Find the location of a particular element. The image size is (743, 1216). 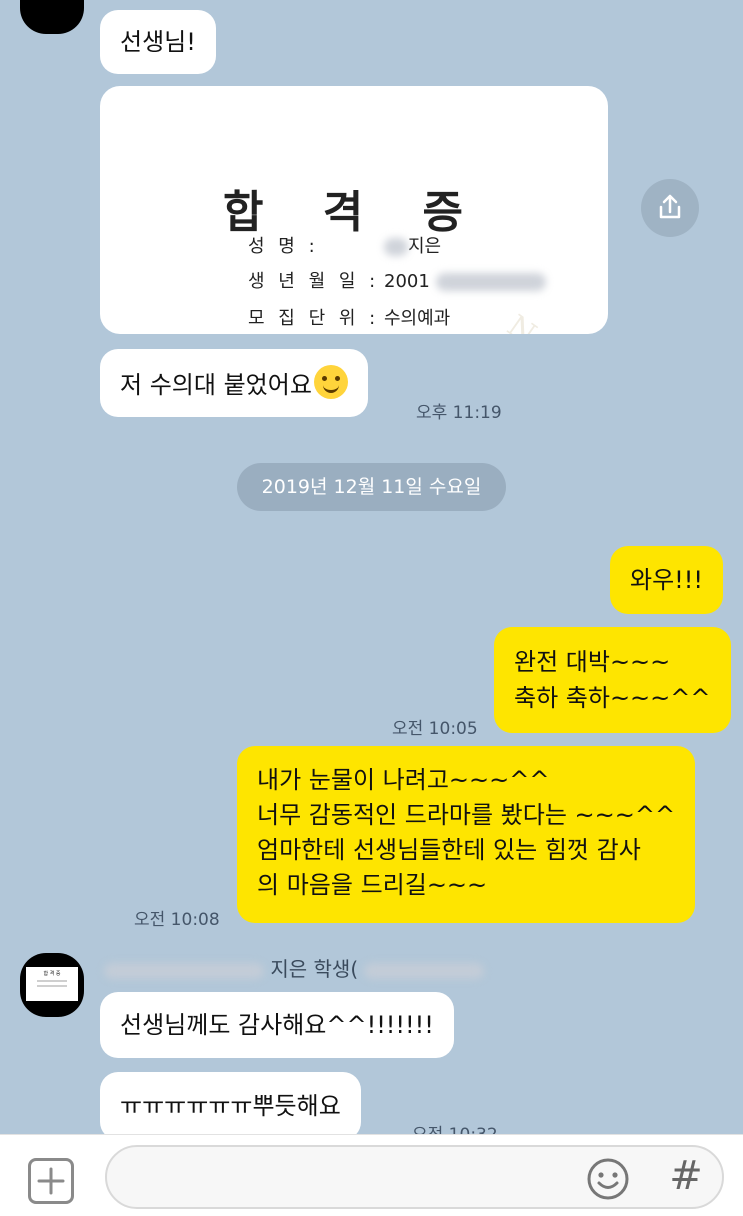

certificate-title: 합 격 증 is located at coordinates (354, 212).